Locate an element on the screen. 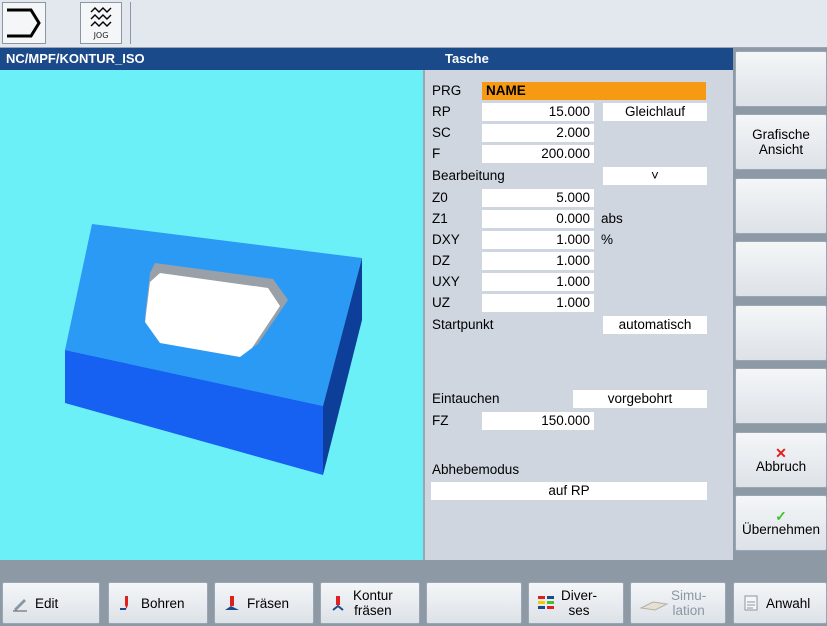 The width and height of the screenshot is (827, 626). various-icon is located at coordinates (546, 602).